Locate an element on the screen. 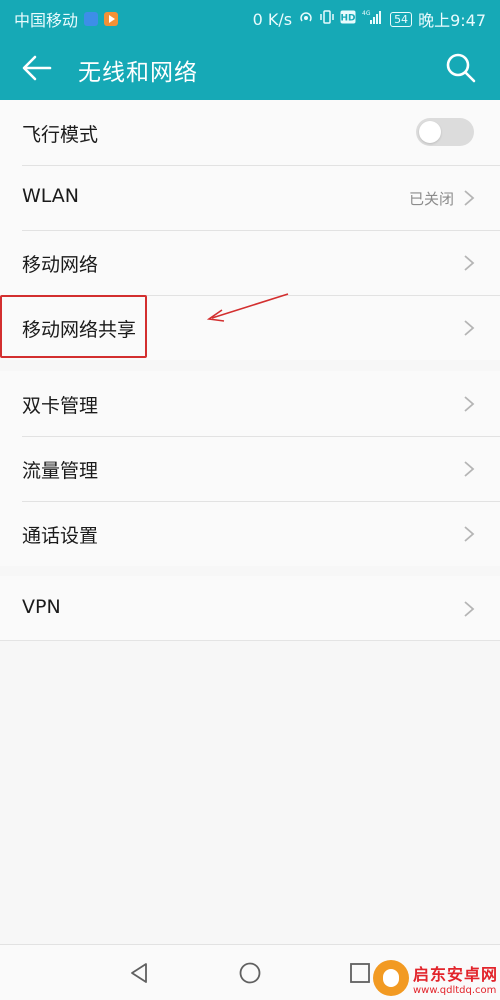  hd-icon: HD is located at coordinates (348, 19).